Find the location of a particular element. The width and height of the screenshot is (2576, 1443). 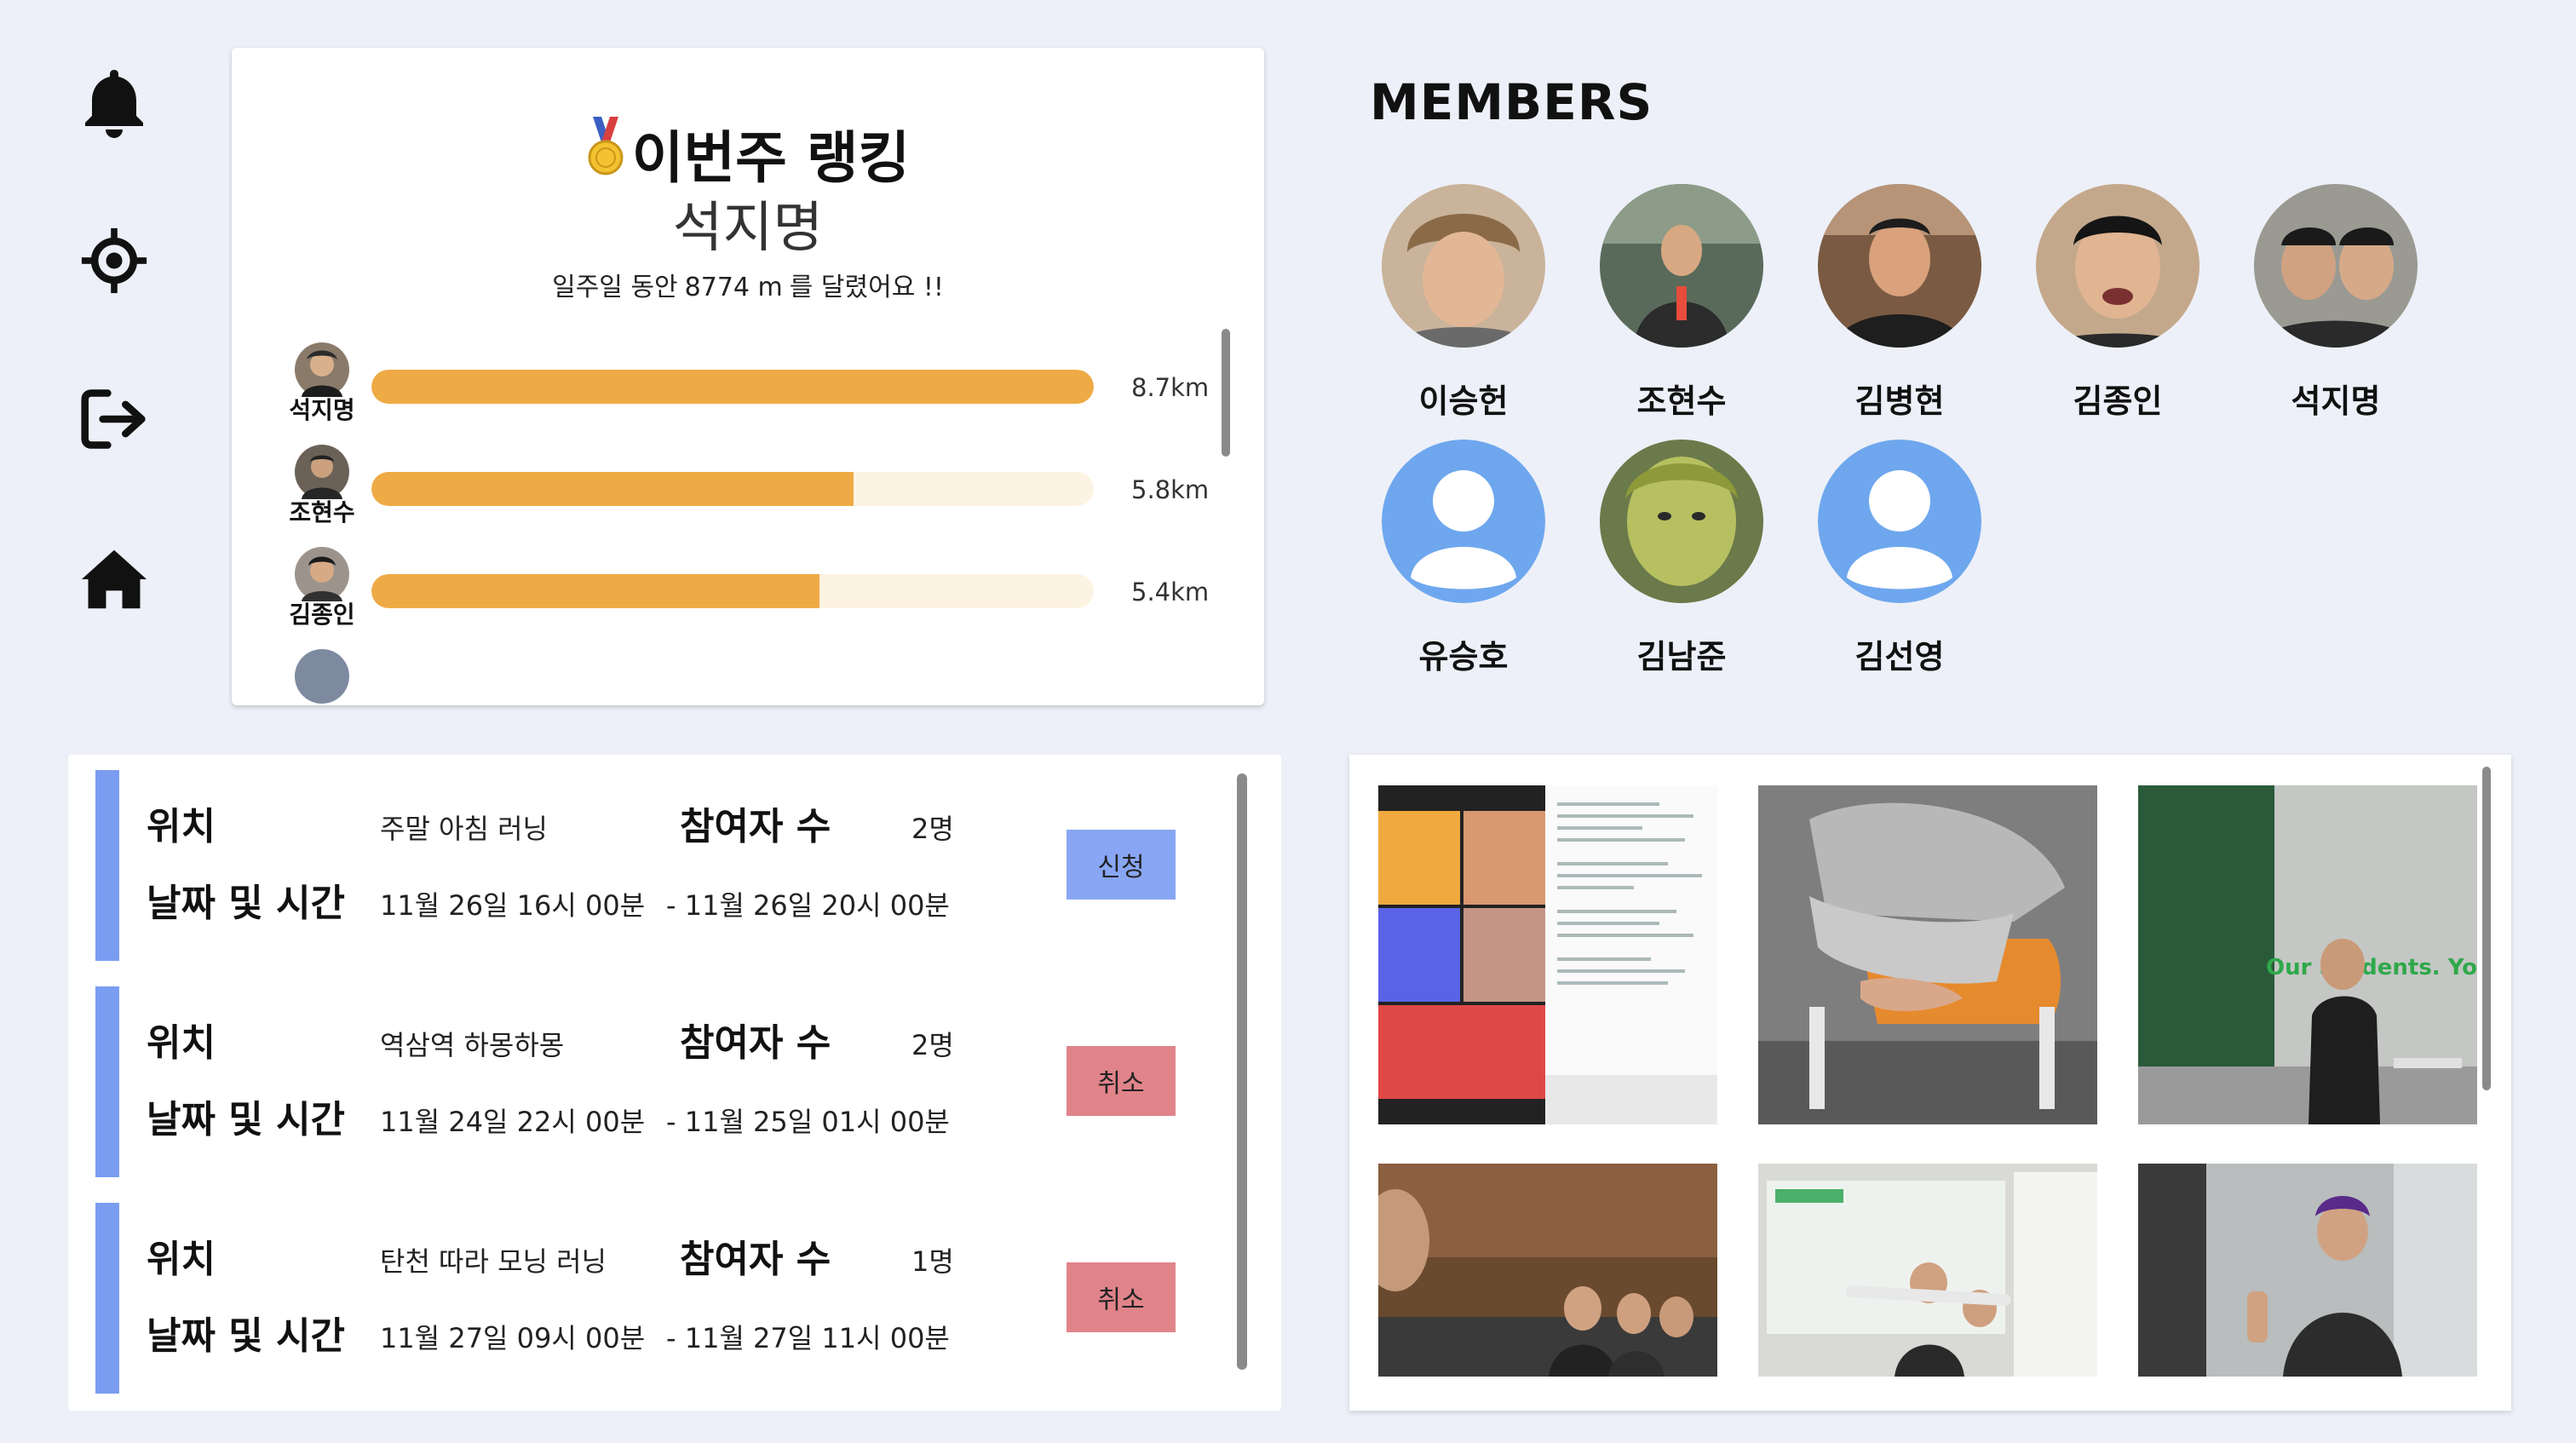

member-card: 석지명 is located at coordinates (2335, 312).